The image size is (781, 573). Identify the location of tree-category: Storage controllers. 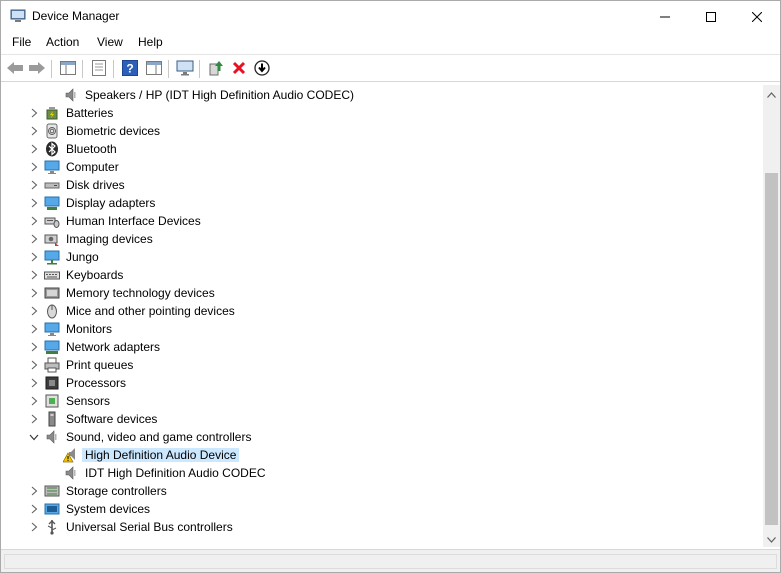
(383, 491).